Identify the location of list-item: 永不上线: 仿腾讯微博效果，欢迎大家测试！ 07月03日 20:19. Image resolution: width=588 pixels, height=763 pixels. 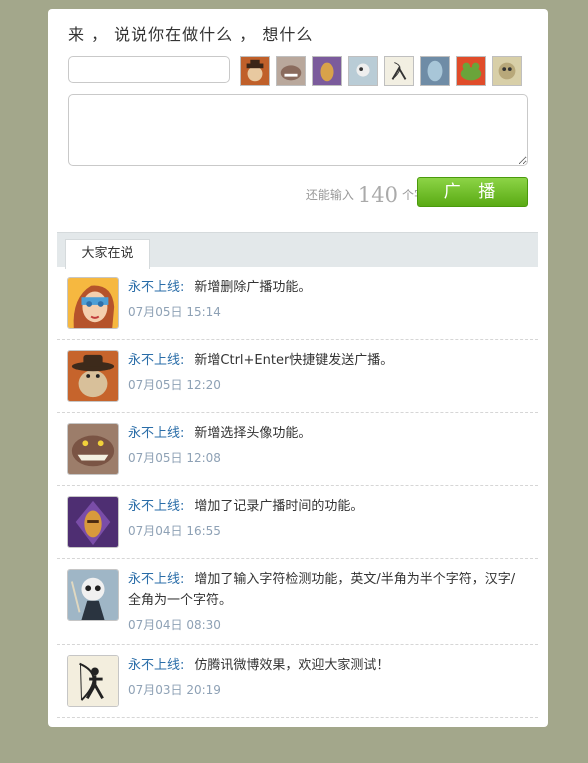
(297, 681).